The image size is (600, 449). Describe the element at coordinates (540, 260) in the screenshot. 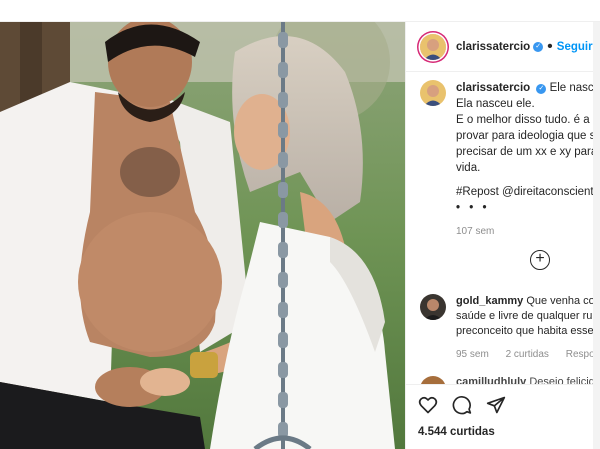

I see `plus-circle-icon: +` at that location.